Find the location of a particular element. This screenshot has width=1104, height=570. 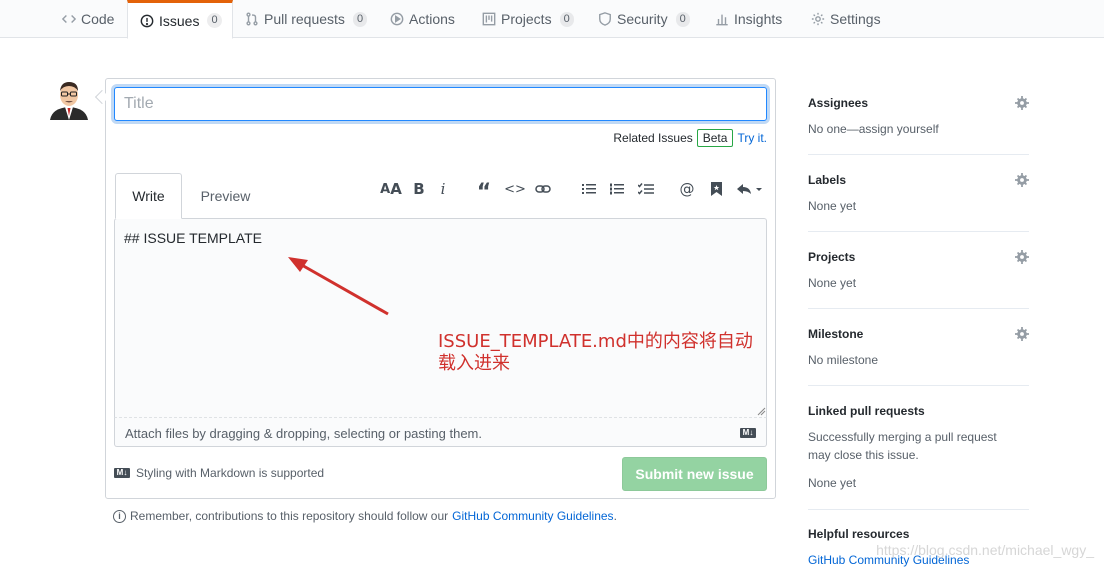

title-input is located at coordinates (440, 104).